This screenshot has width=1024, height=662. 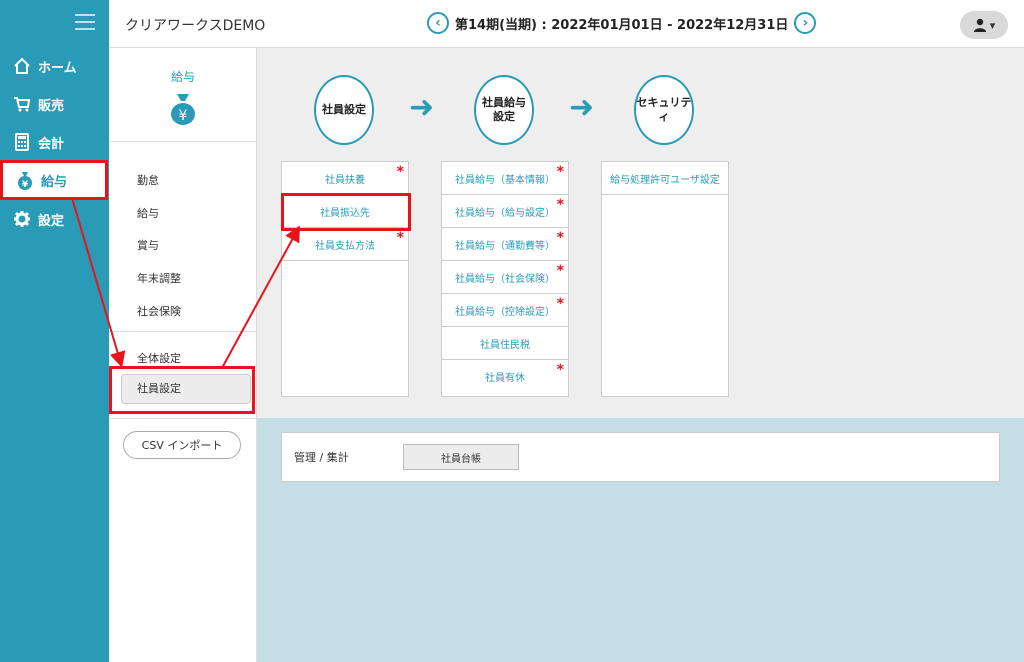 I want to click on sidebar-item-label: ホーム, so click(x=57, y=68).